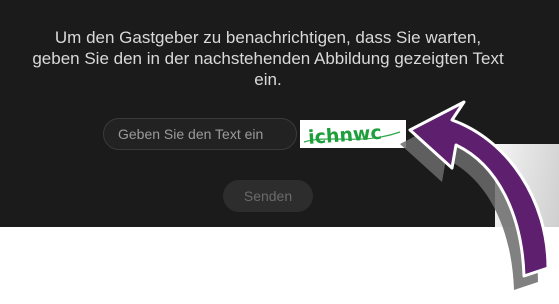  I want to click on captcha-image: ichnwc, so click(353, 134).